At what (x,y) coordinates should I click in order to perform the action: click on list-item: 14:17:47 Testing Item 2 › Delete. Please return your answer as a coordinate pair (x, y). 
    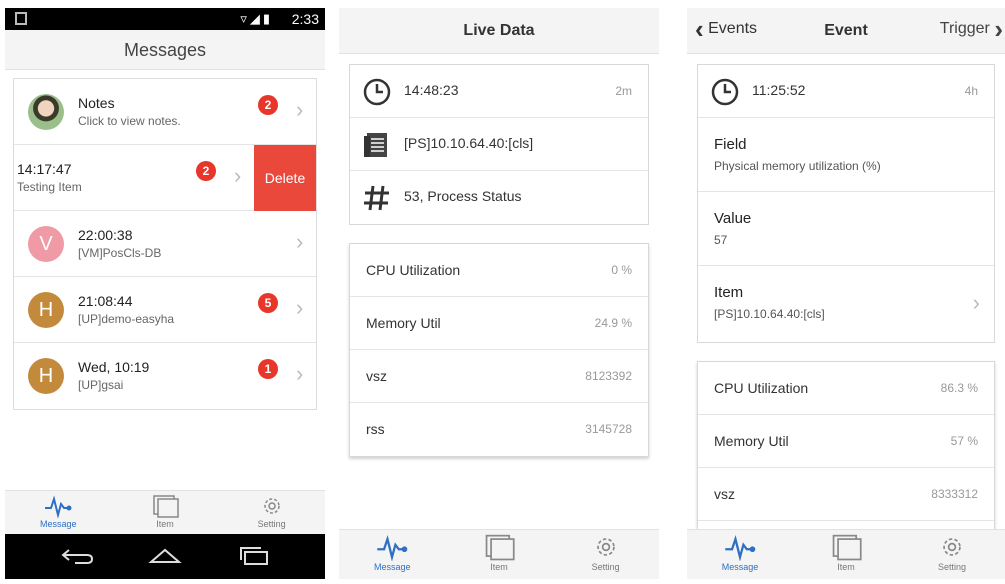
    Looking at the image, I should click on (165, 178).